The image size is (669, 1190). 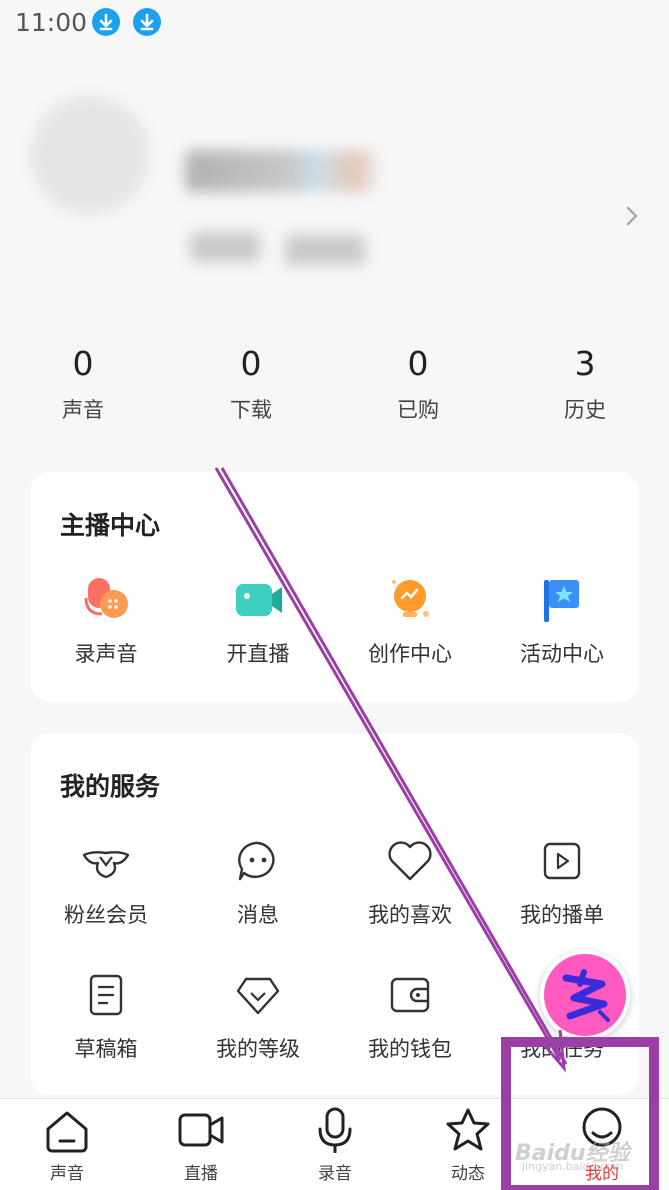 I want to click on record-voice-icon, so click(x=106, y=598).